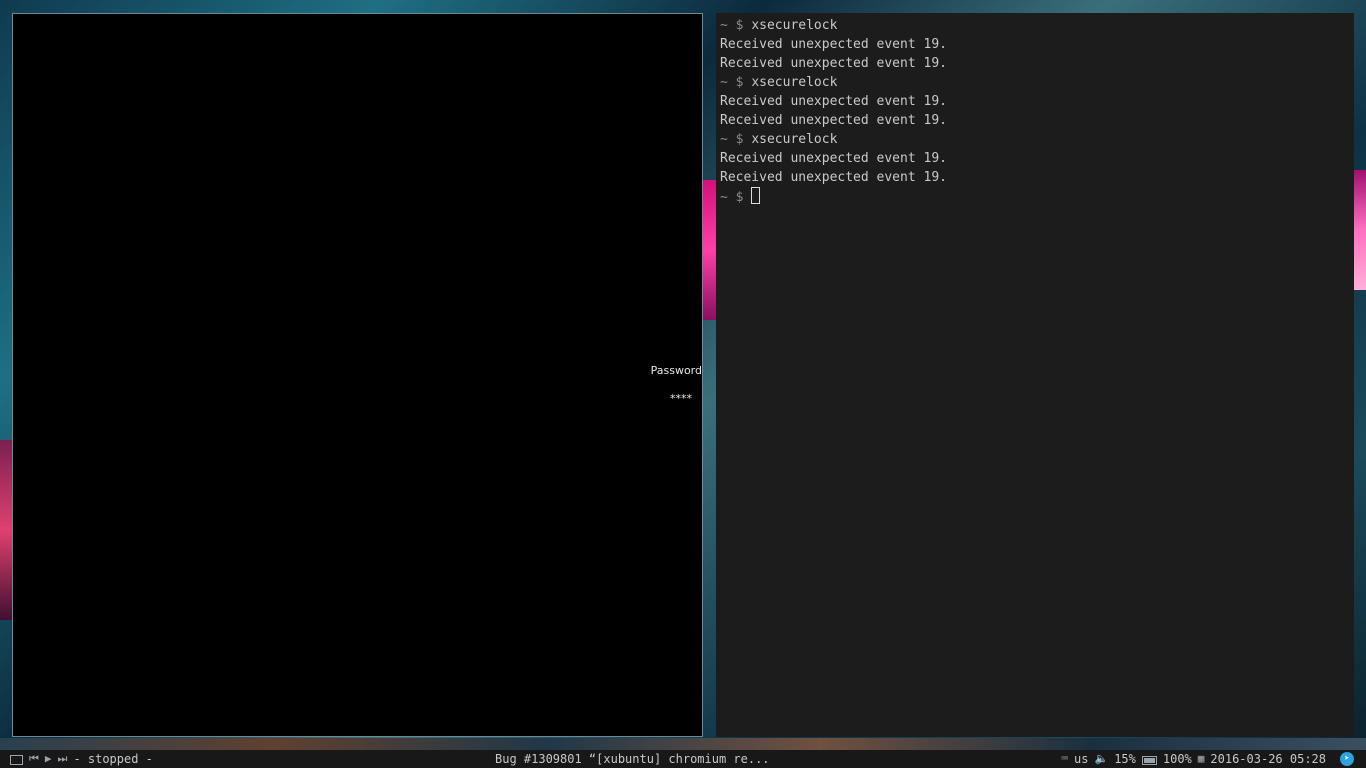 Image resolution: width=1366 pixels, height=768 pixels. What do you see at coordinates (1149, 760) in the screenshot?
I see `battery-icon` at bounding box center [1149, 760].